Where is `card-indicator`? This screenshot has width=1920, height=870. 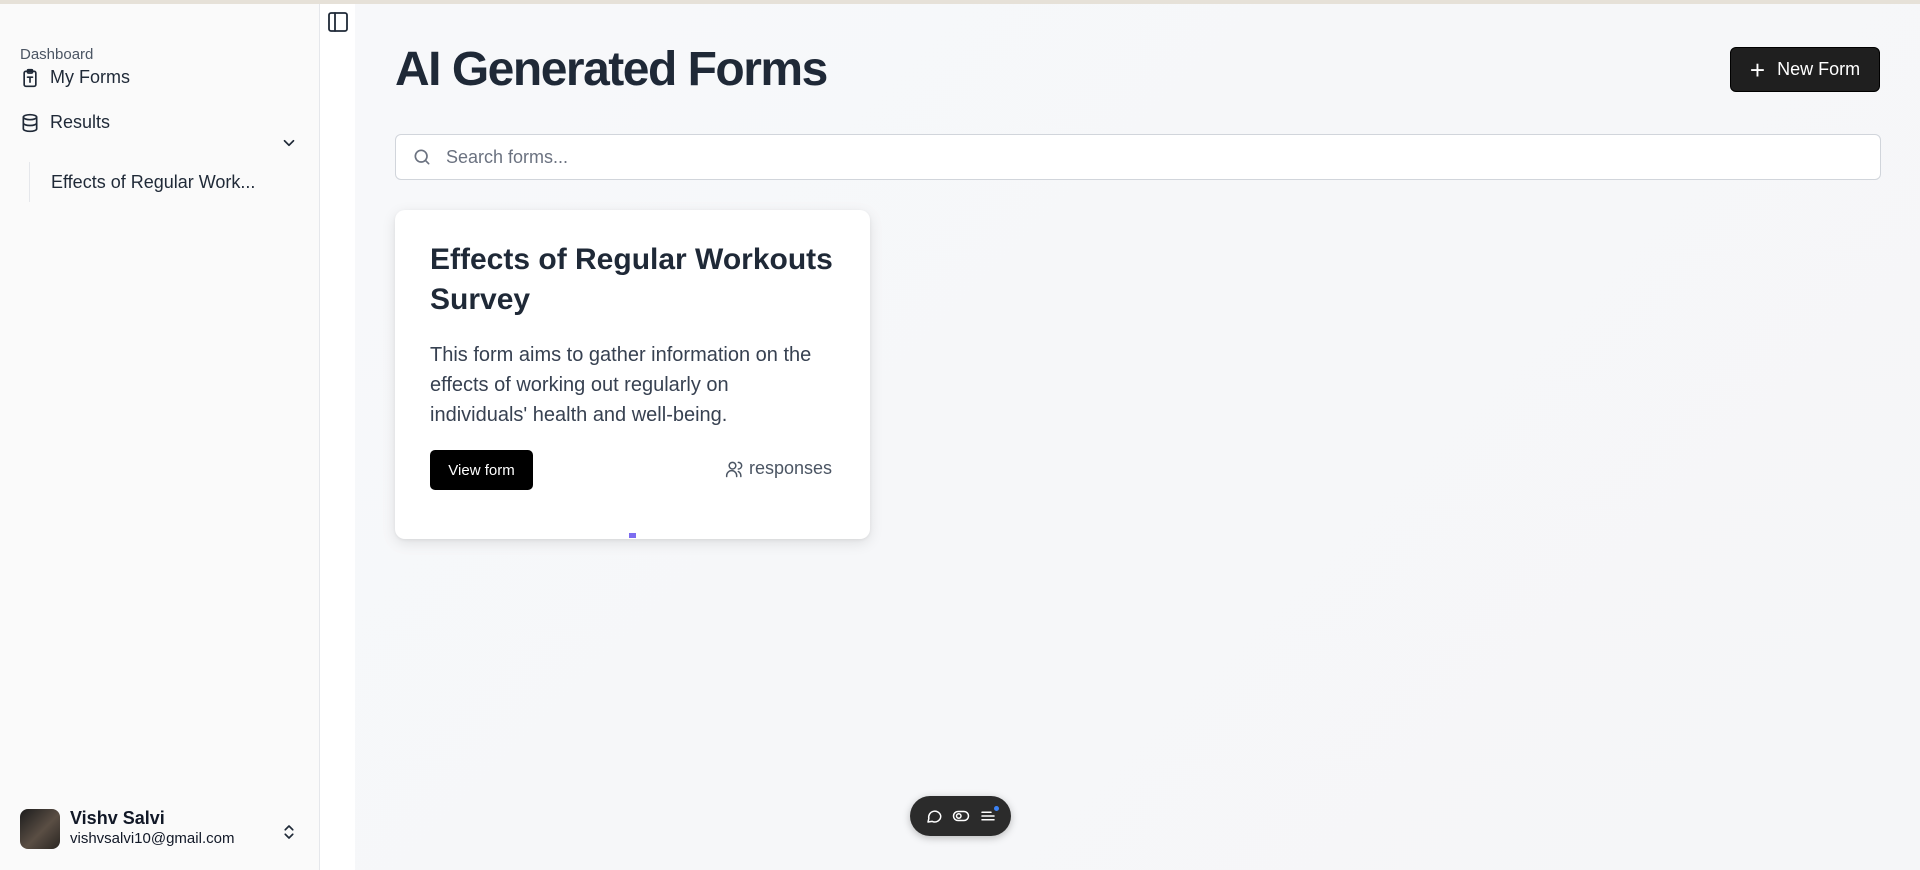 card-indicator is located at coordinates (632, 535).